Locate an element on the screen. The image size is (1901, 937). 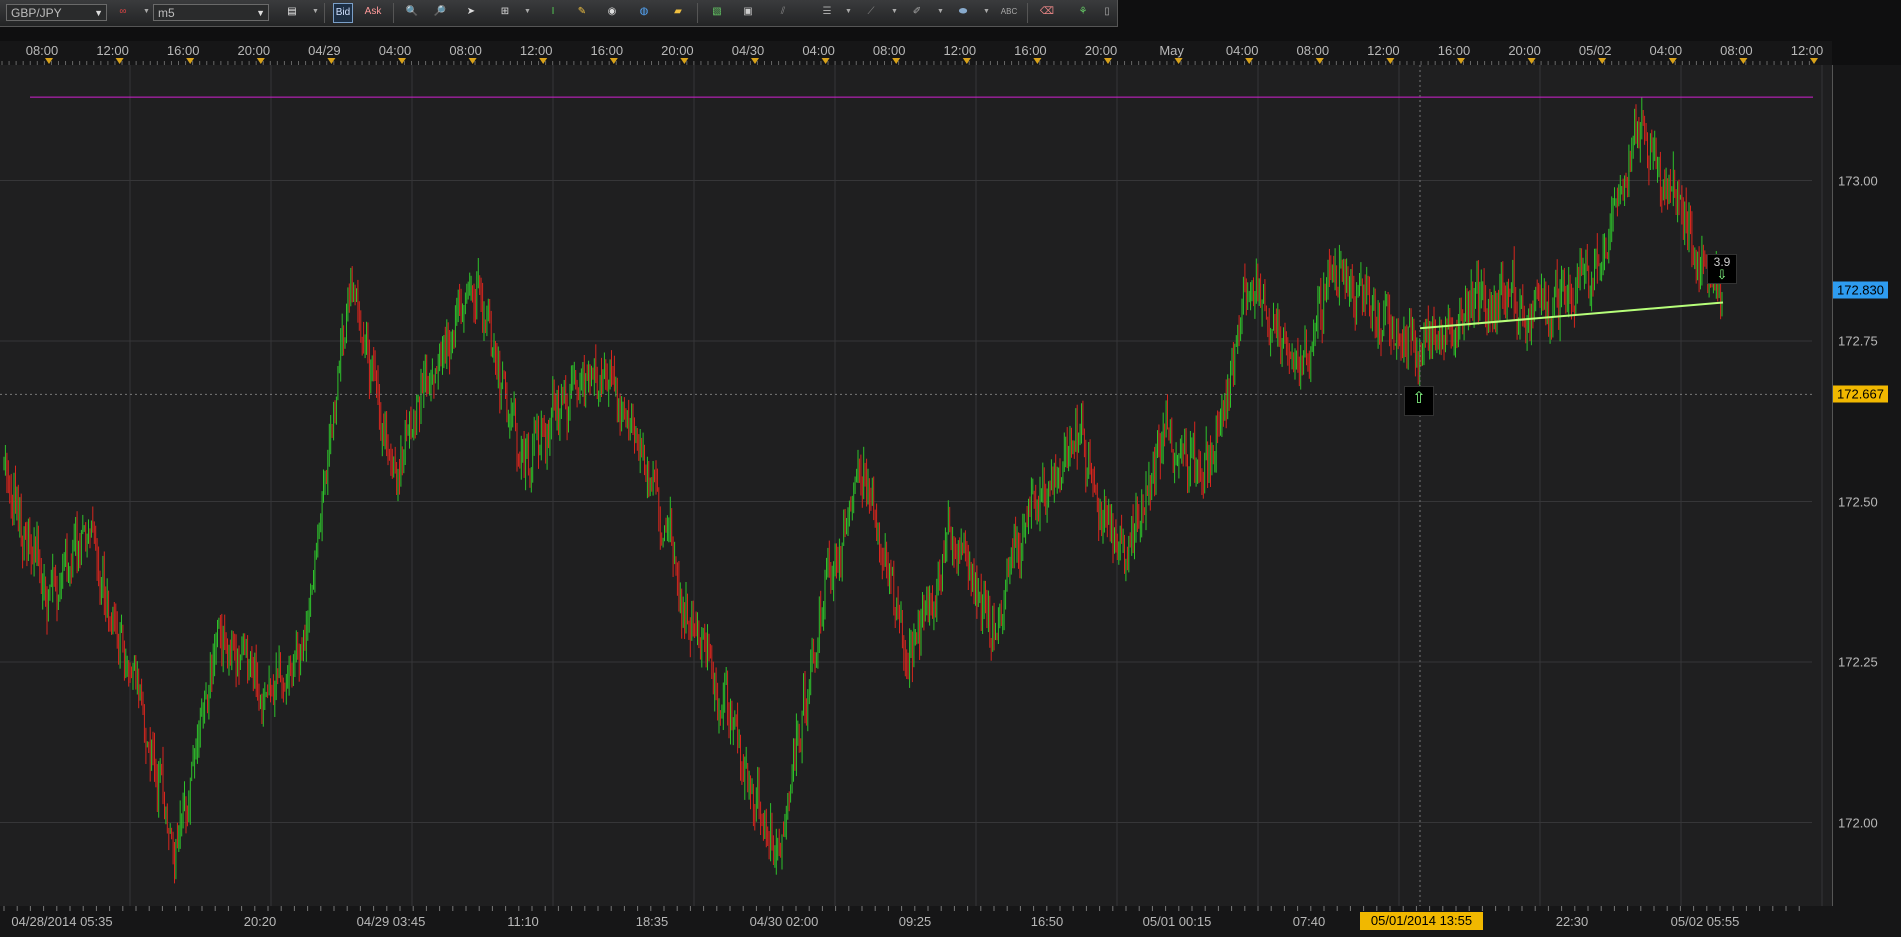
ask-label: Ask is located at coordinates (373, 11).